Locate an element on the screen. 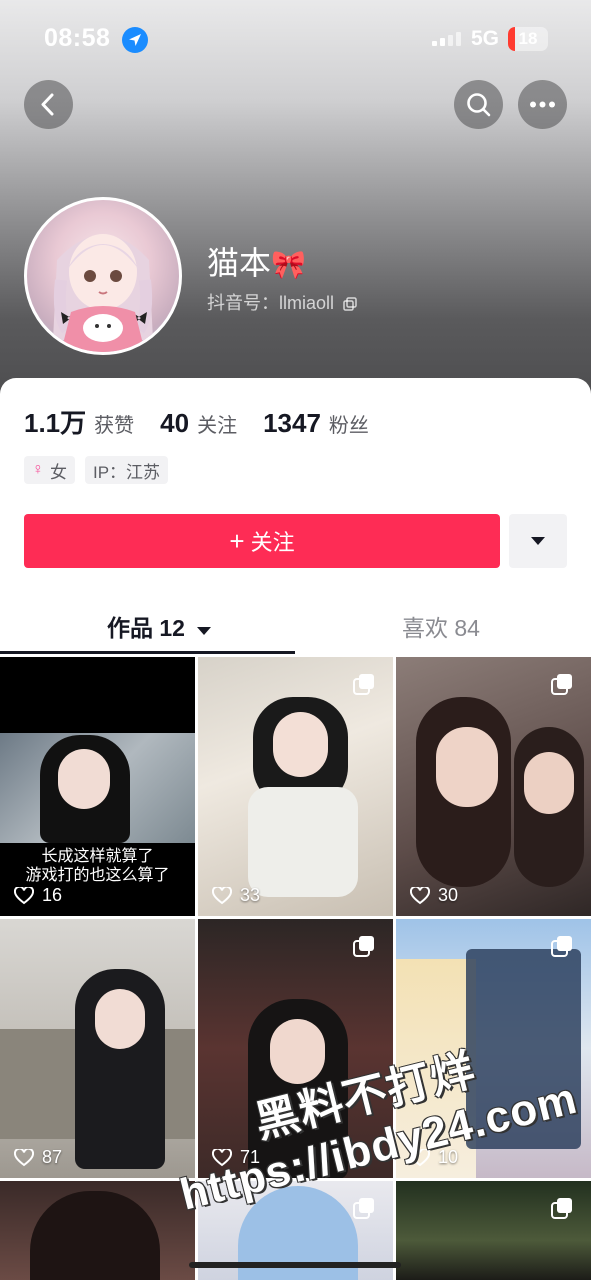  avatar is located at coordinates (103, 276).